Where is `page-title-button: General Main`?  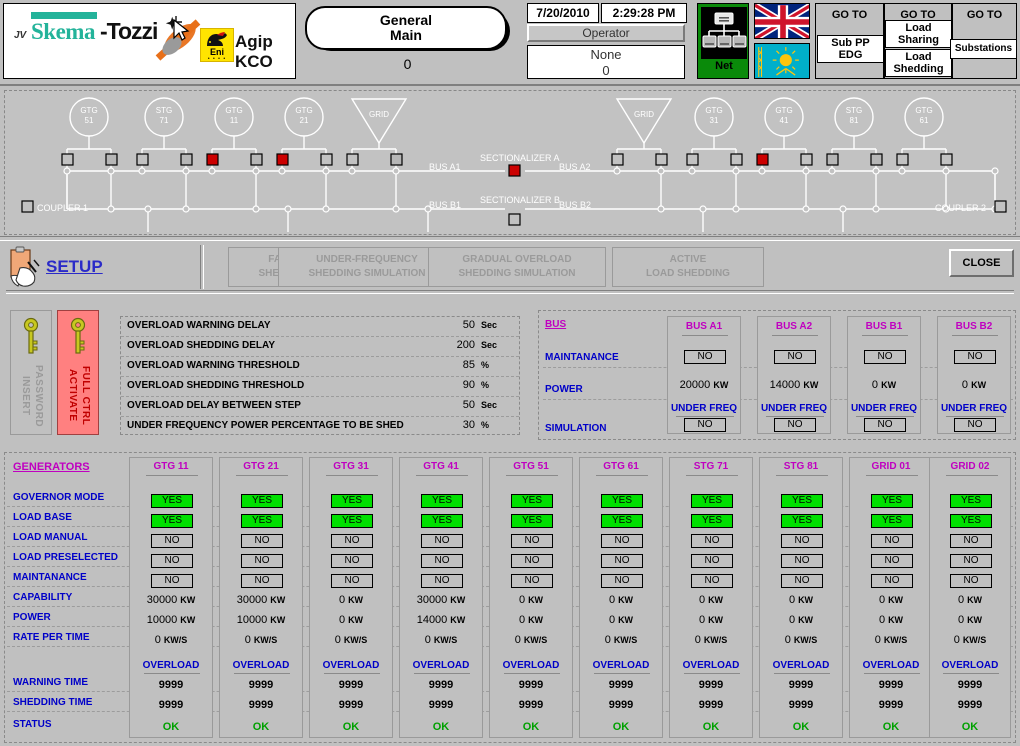
page-title-button: General Main is located at coordinates (406, 28).